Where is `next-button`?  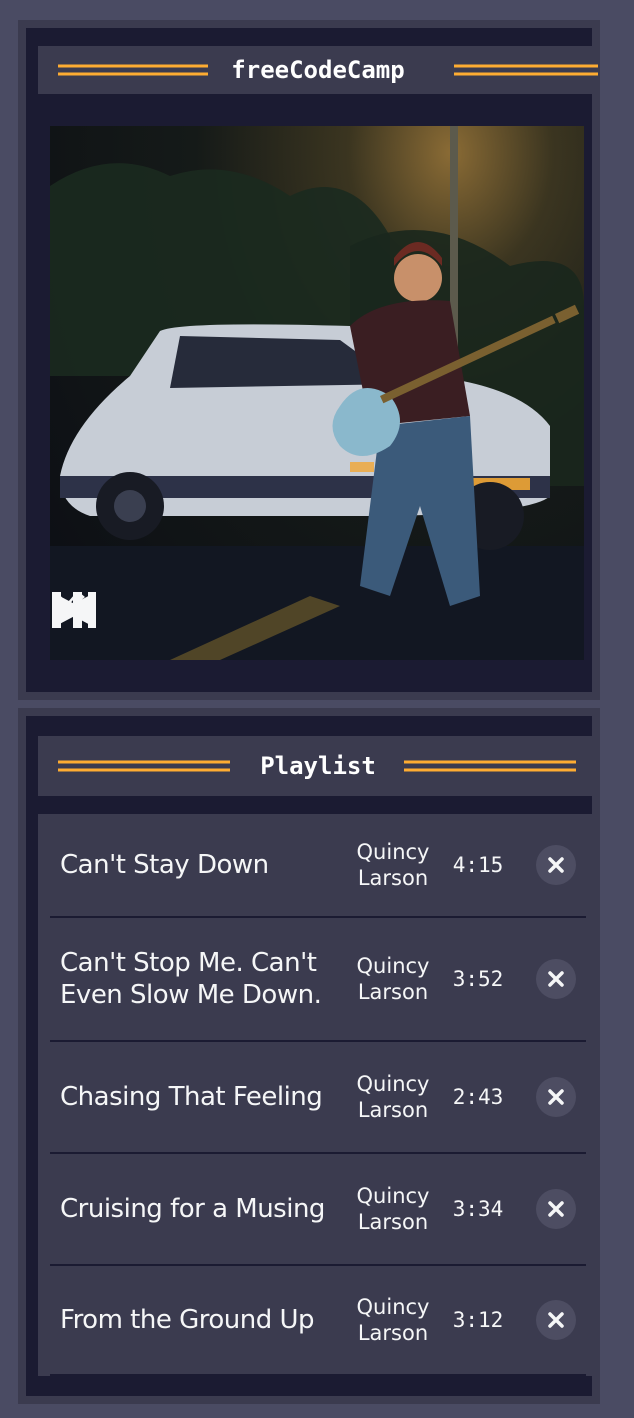 next-button is located at coordinates (246, 615).